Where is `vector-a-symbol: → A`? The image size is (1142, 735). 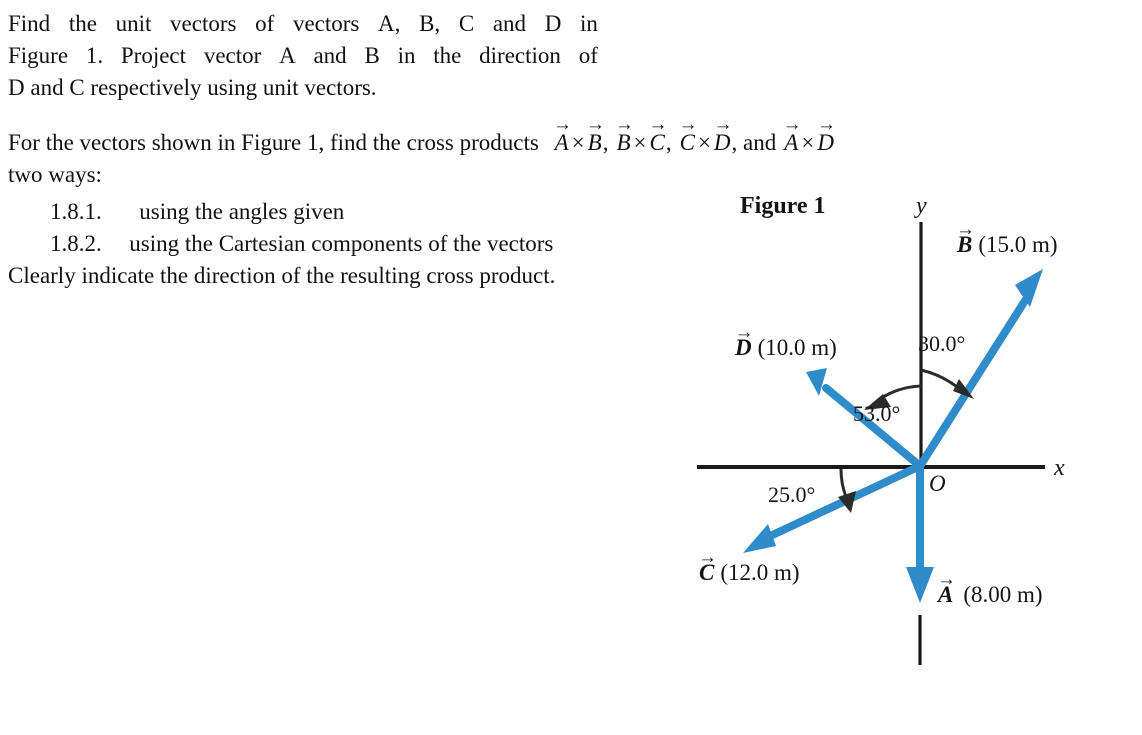 vector-a-symbol: → A is located at coordinates (946, 588).